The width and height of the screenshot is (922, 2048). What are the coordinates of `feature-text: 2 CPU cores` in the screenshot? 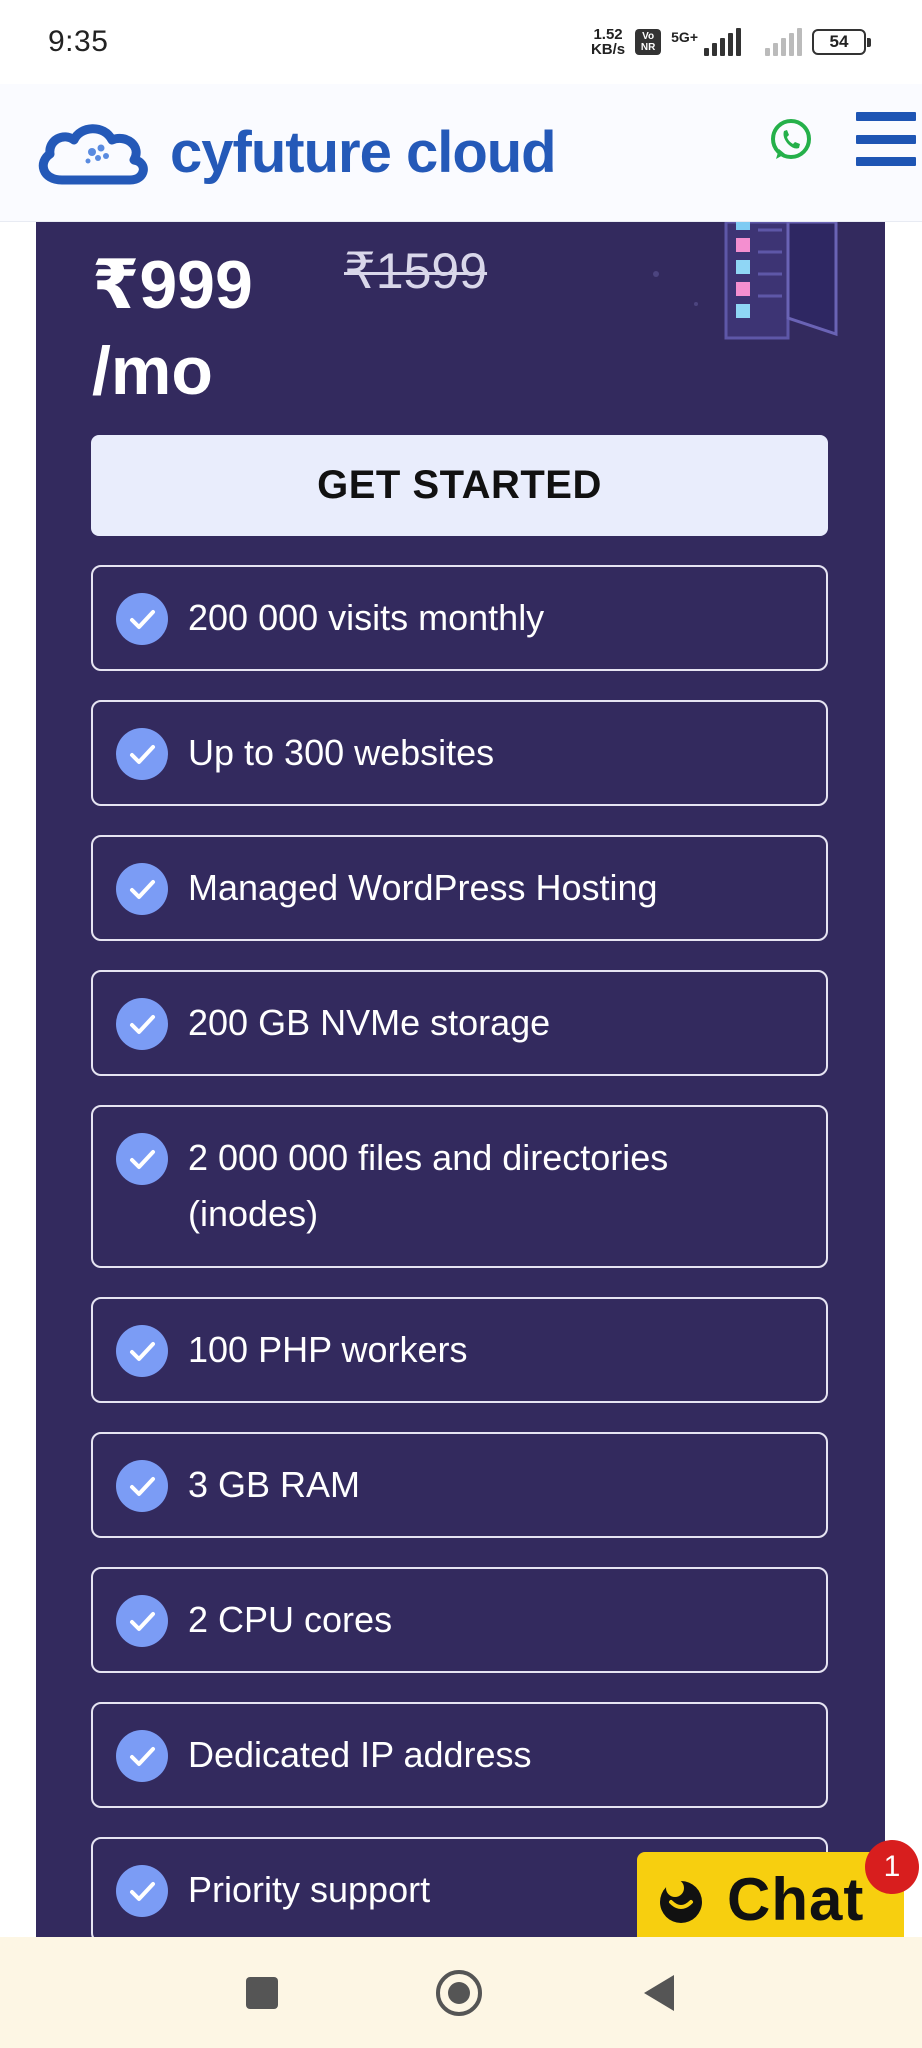 It's located at (290, 1619).